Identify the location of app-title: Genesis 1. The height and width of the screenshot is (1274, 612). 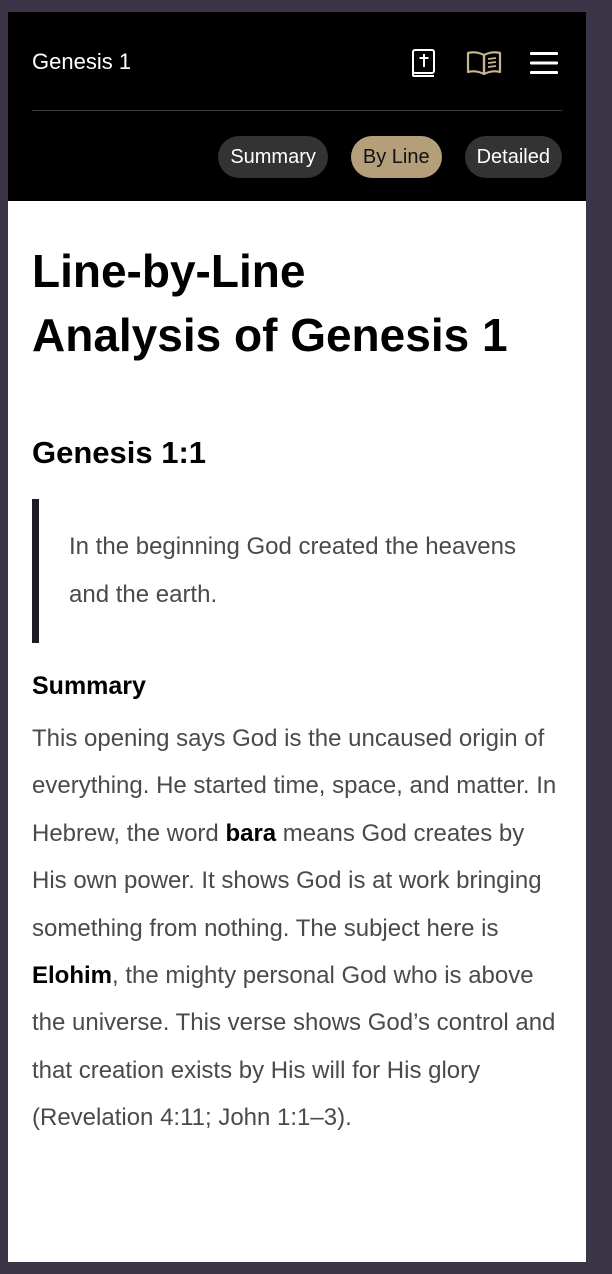
(82, 61).